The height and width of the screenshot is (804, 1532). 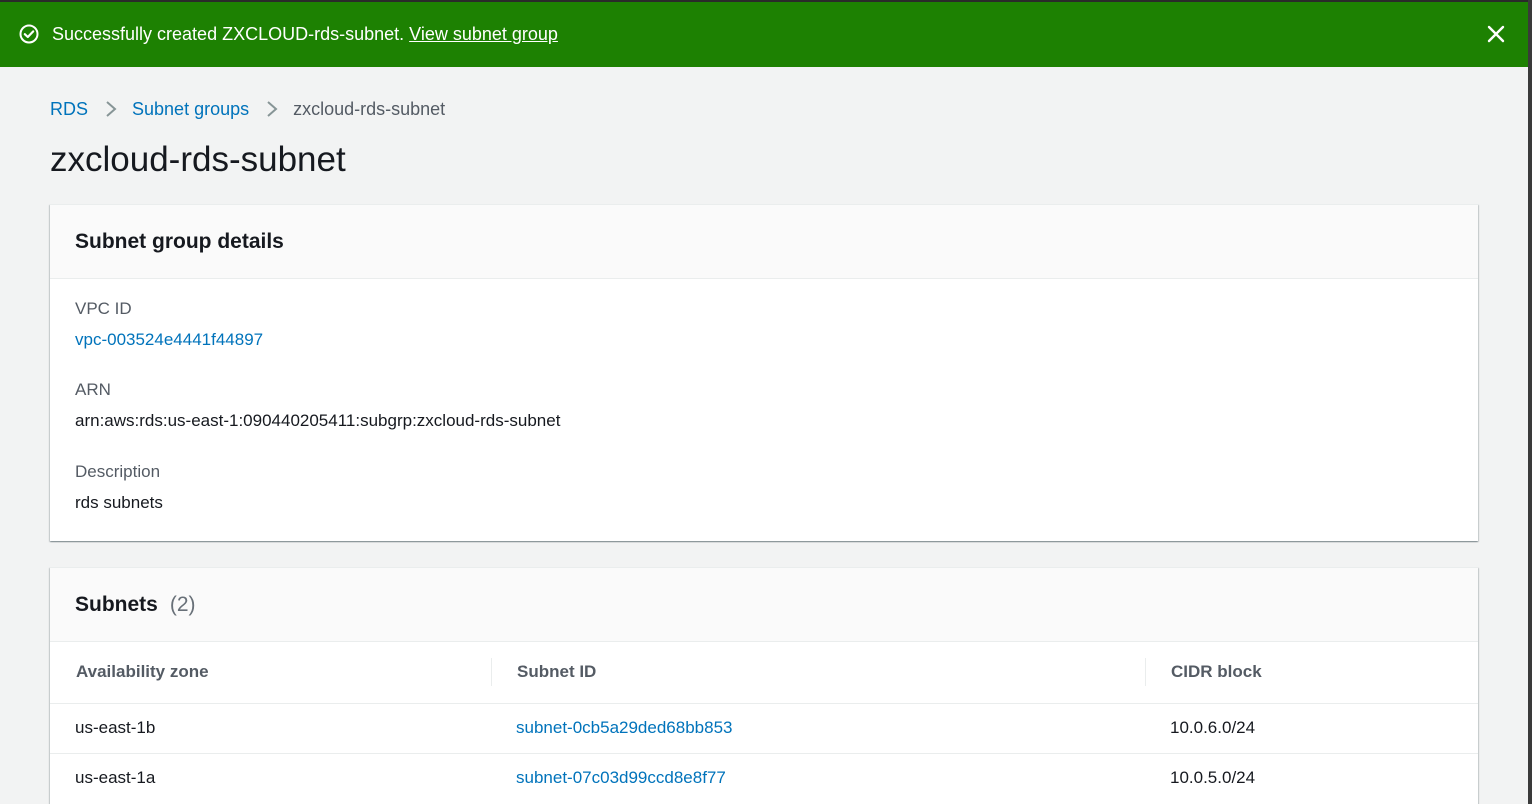 I want to click on subnet-id-link: subnet-07c03d99ccd8e8f77, so click(x=621, y=777).